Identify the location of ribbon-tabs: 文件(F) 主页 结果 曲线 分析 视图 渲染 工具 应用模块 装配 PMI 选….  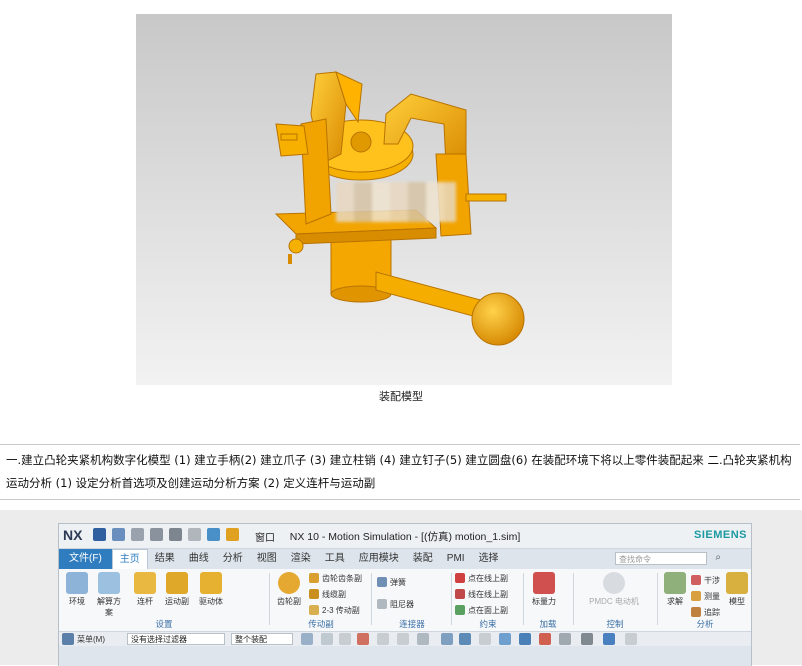
(405, 559).